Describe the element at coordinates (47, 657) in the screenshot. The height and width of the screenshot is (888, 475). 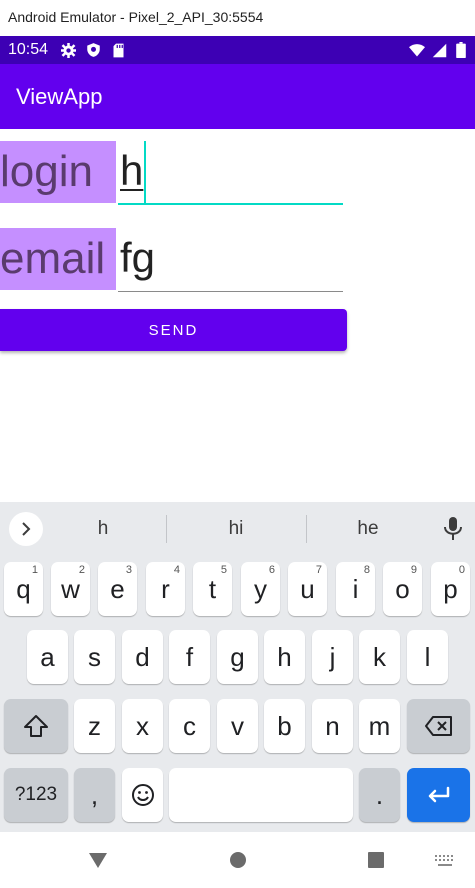
I see `key-a: a` at that location.